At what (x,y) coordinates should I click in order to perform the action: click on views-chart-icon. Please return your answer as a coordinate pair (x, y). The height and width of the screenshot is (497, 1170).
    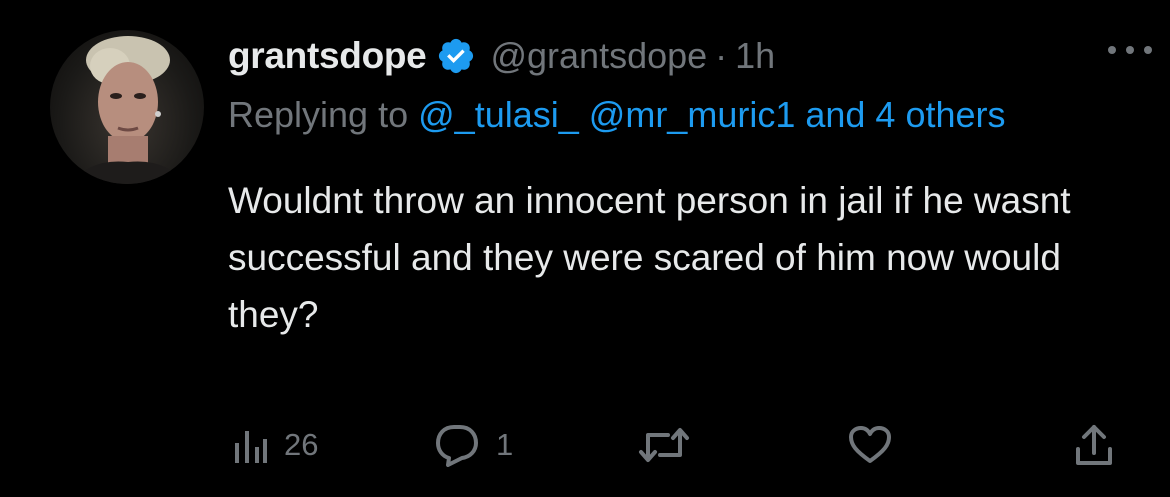
    Looking at the image, I should click on (250, 445).